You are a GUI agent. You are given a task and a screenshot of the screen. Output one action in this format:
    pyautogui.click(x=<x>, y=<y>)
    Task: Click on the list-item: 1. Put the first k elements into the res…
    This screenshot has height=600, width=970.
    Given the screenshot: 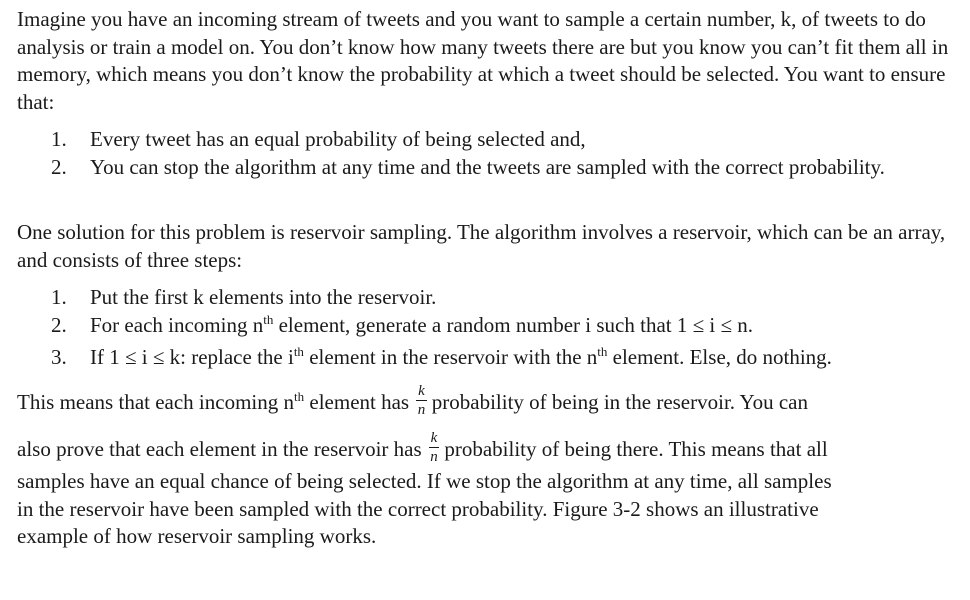 What is the action you would take?
    pyautogui.click(x=487, y=297)
    